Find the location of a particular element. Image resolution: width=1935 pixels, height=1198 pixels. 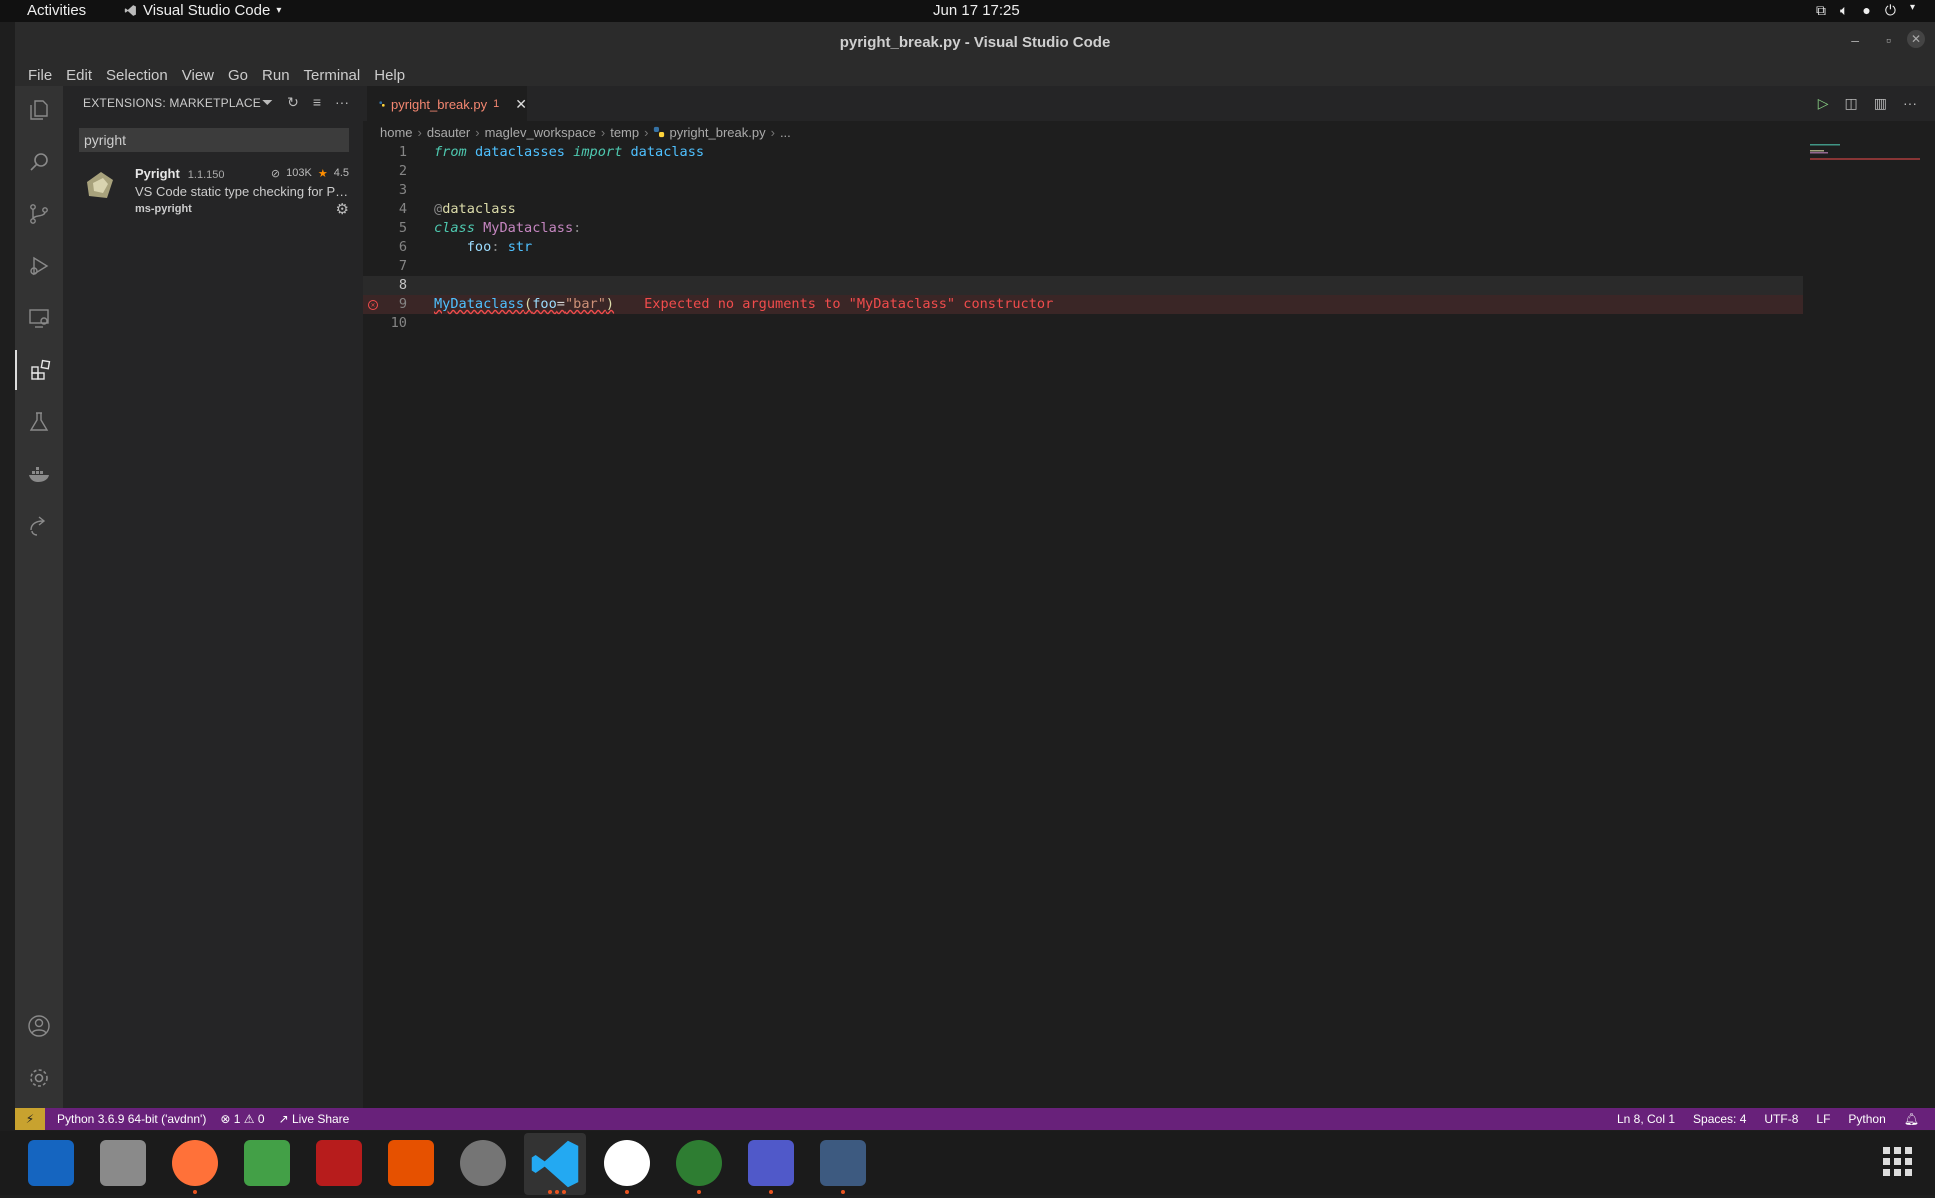

star-icon: ★ is located at coordinates (322, 174).